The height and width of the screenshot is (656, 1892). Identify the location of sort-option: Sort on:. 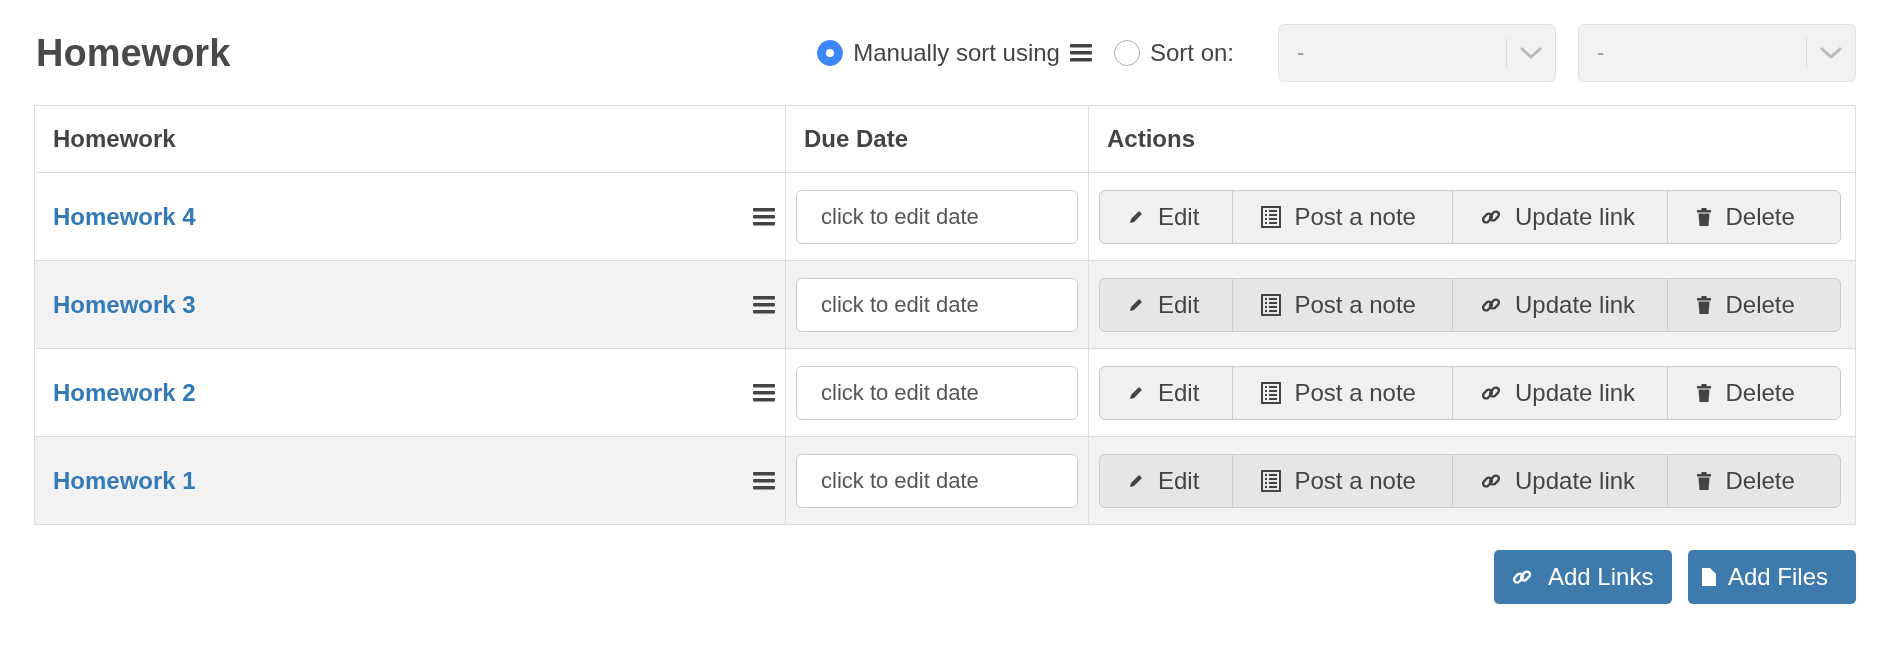
(1173, 53).